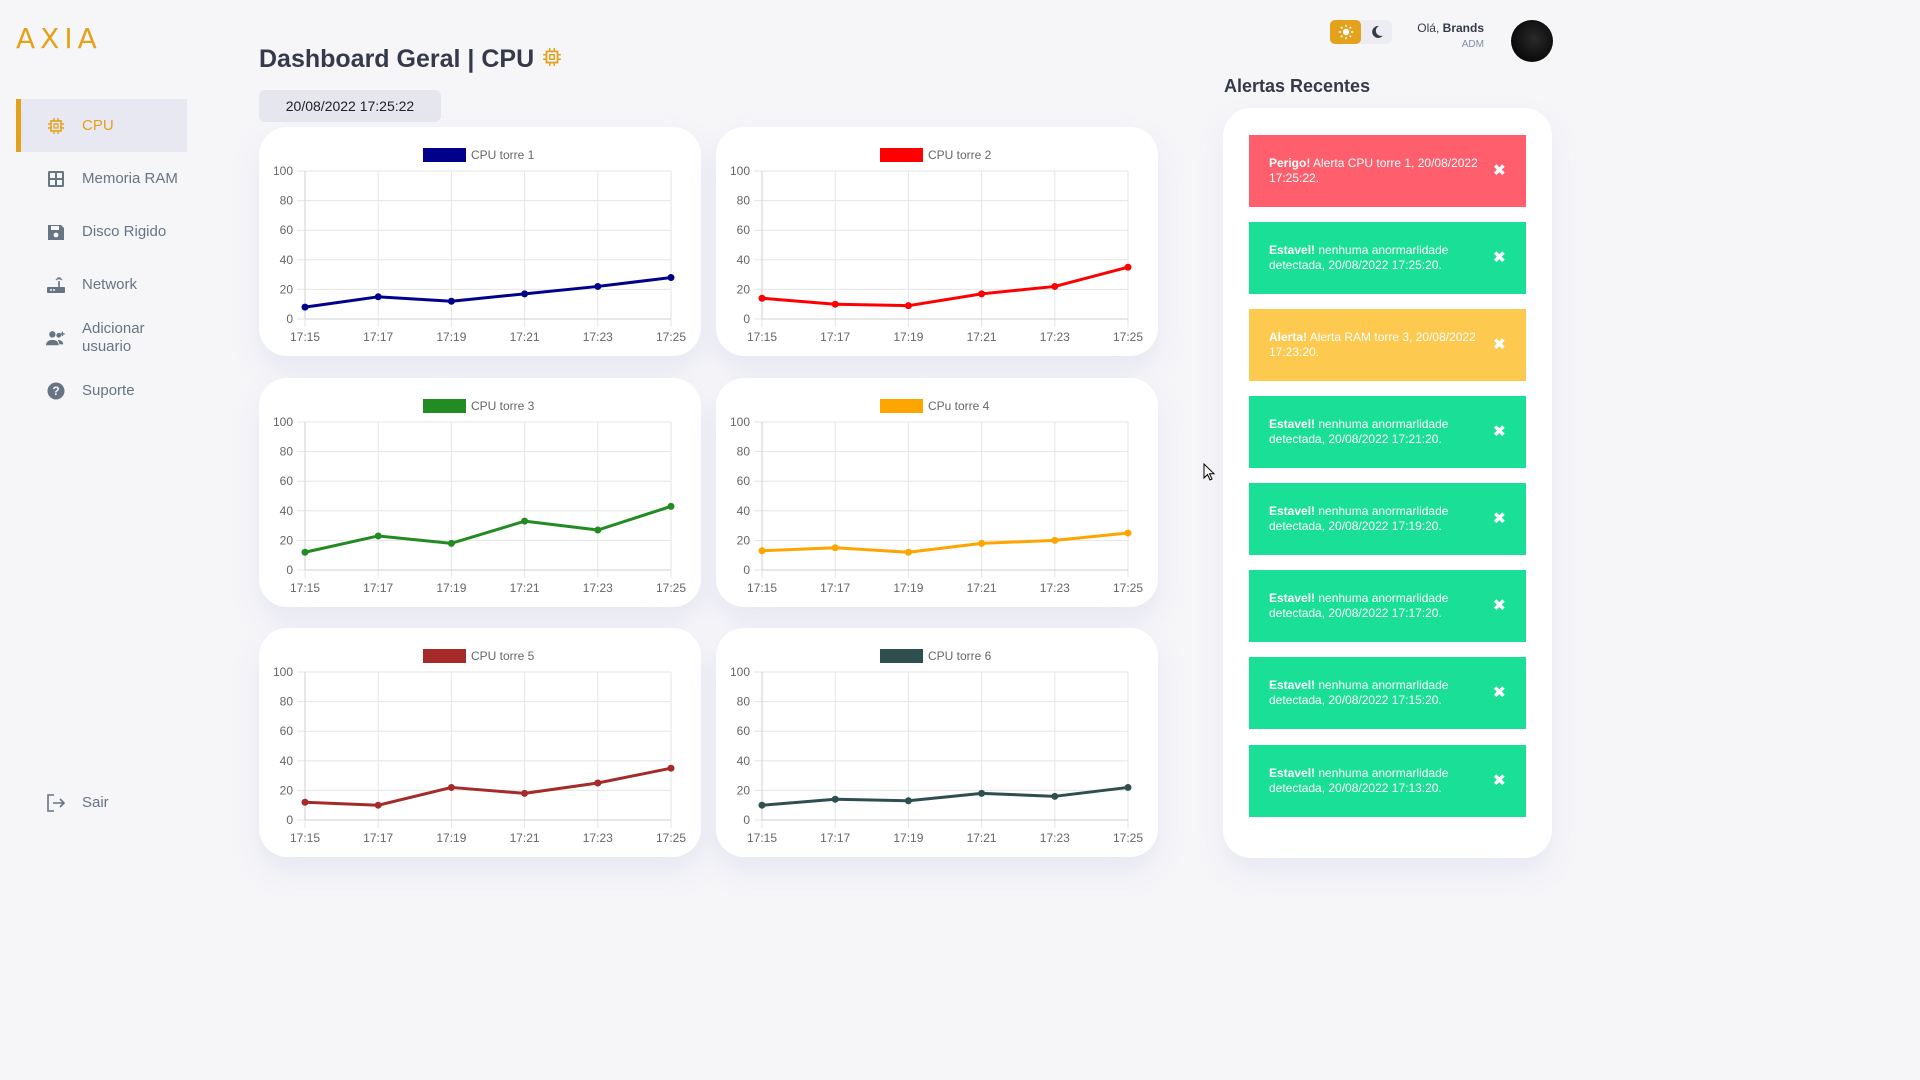  What do you see at coordinates (56, 126) in the screenshot?
I see `cpu-icon` at bounding box center [56, 126].